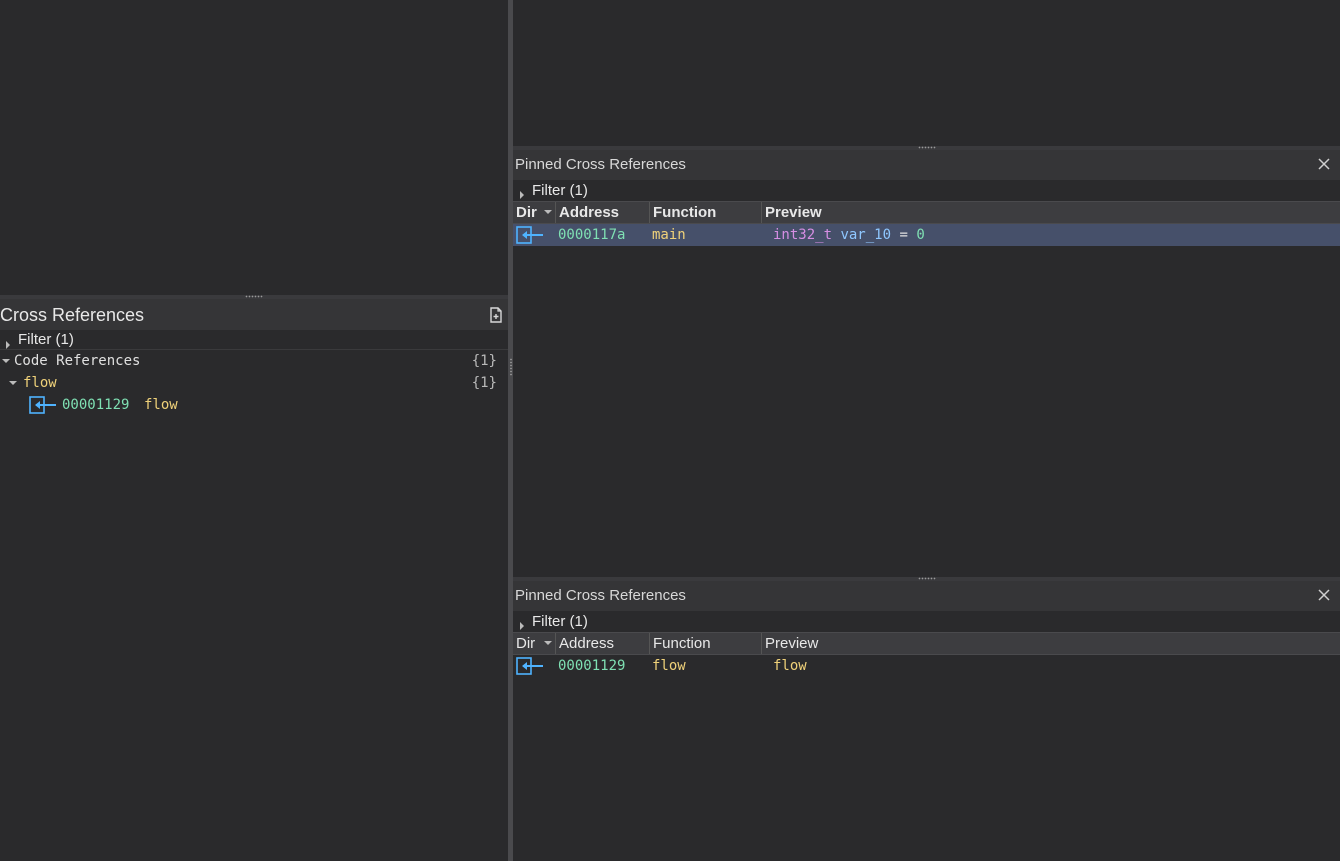 The image size is (1340, 861). Describe the element at coordinates (254, 405) in the screenshot. I see `reference-row: 00001129 flow` at that location.